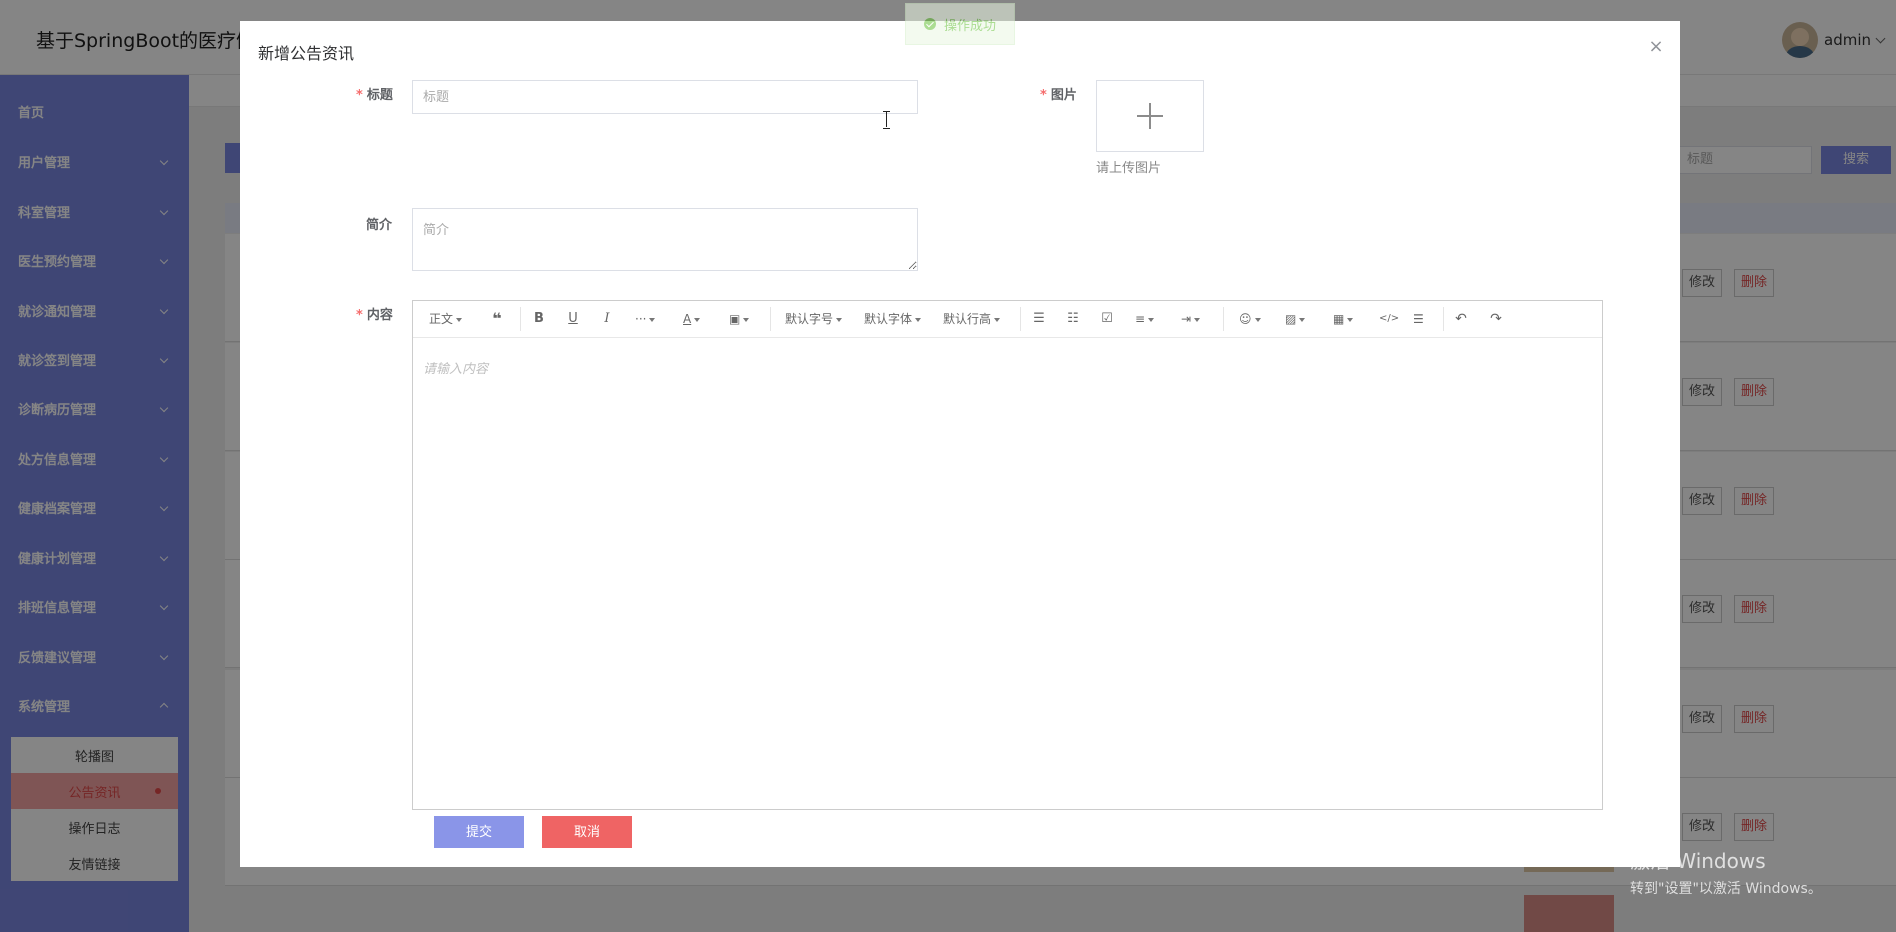 The image size is (1896, 932). I want to click on cancel-button: 取消, so click(587, 832).